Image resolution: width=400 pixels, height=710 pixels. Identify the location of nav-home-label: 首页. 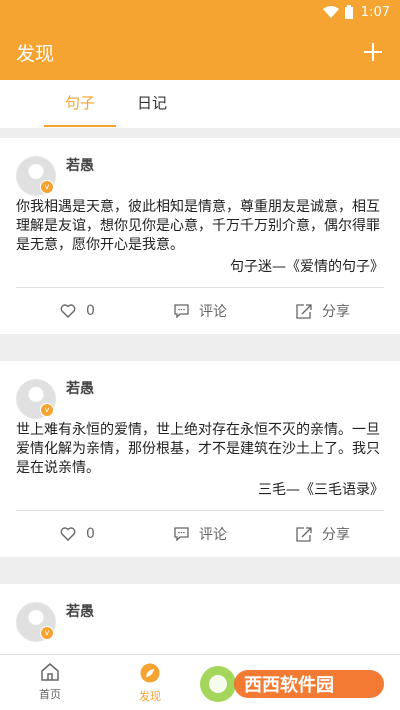
(50, 694).